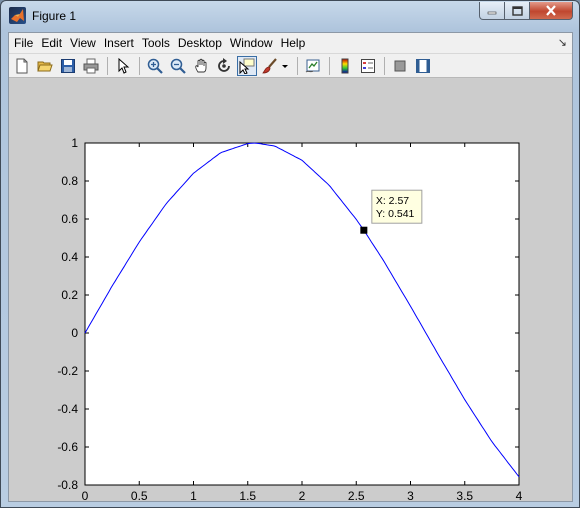 The height and width of the screenshot is (508, 580). I want to click on x-tick-label: 0.5, so click(139, 495).